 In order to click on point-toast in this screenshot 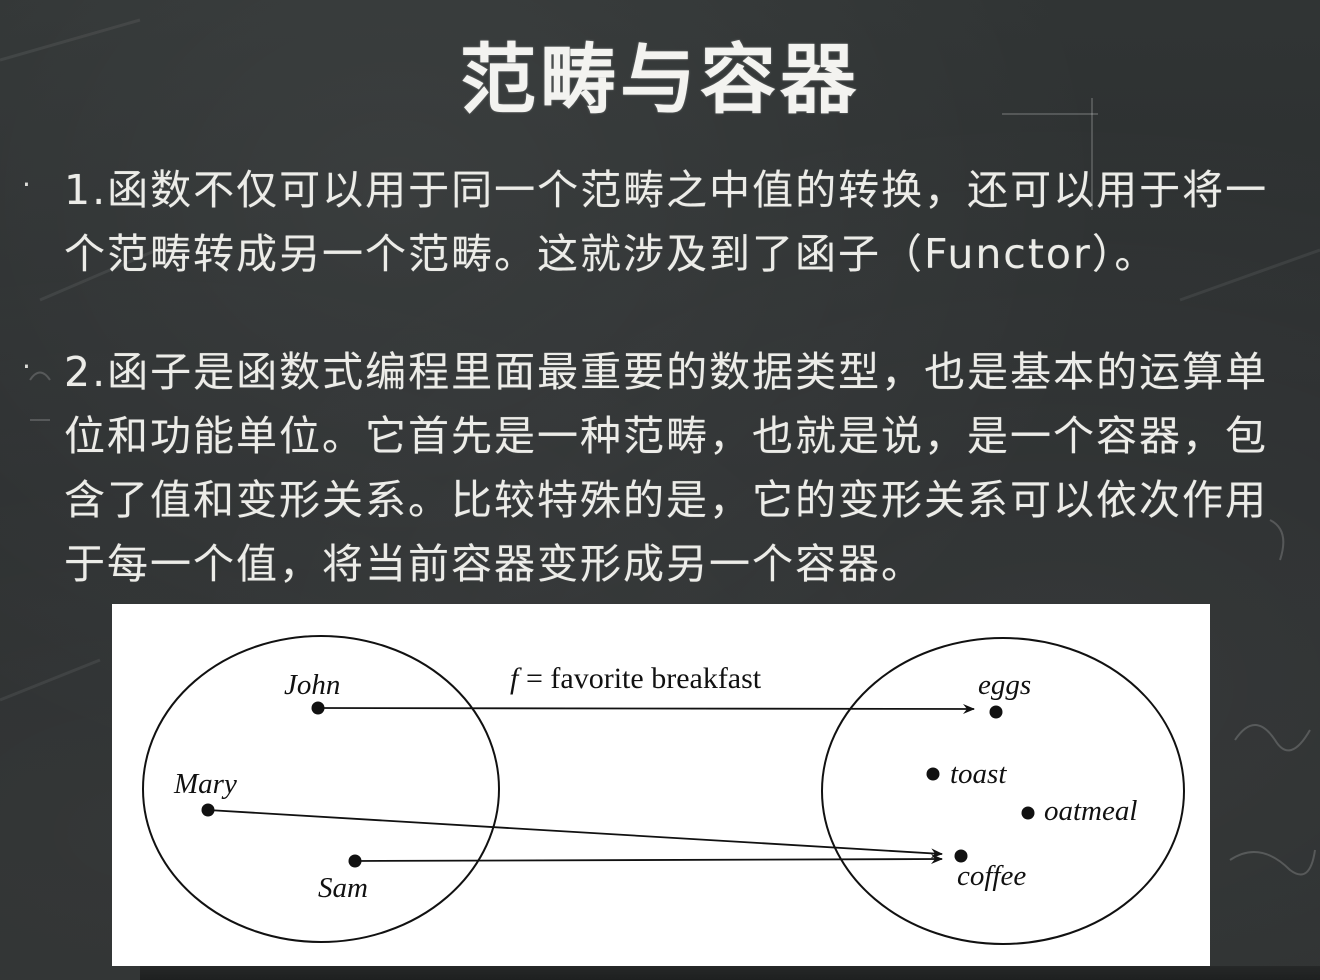, I will do `click(933, 774)`.